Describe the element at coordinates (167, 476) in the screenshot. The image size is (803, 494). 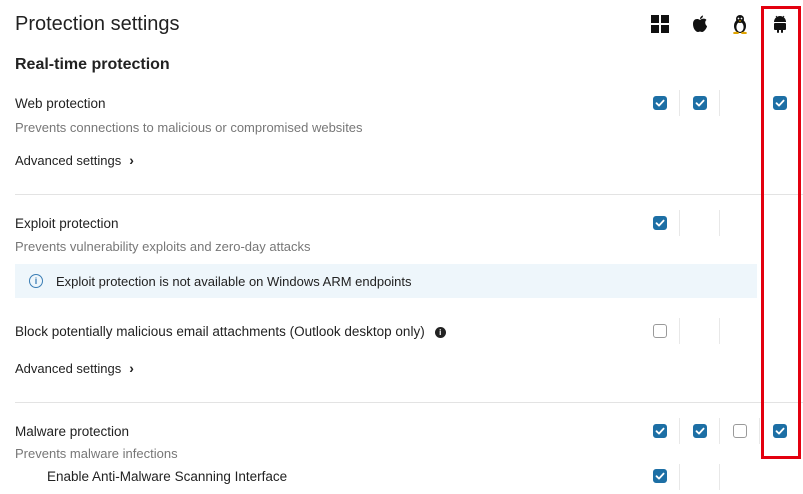
I see `amsi-label: Enable Anti-Malware Scanning Interface` at that location.